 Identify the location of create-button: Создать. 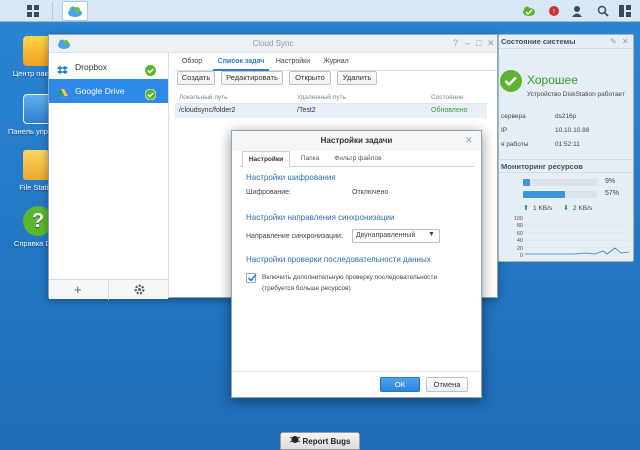
(196, 78).